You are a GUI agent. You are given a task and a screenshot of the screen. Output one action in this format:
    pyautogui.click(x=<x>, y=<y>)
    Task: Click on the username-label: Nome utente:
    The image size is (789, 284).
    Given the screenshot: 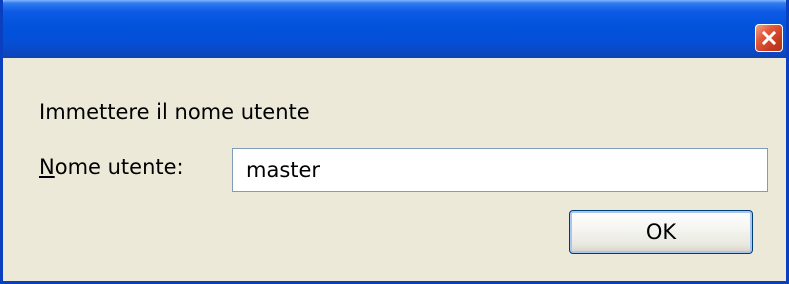 What is the action you would take?
    pyautogui.click(x=111, y=167)
    